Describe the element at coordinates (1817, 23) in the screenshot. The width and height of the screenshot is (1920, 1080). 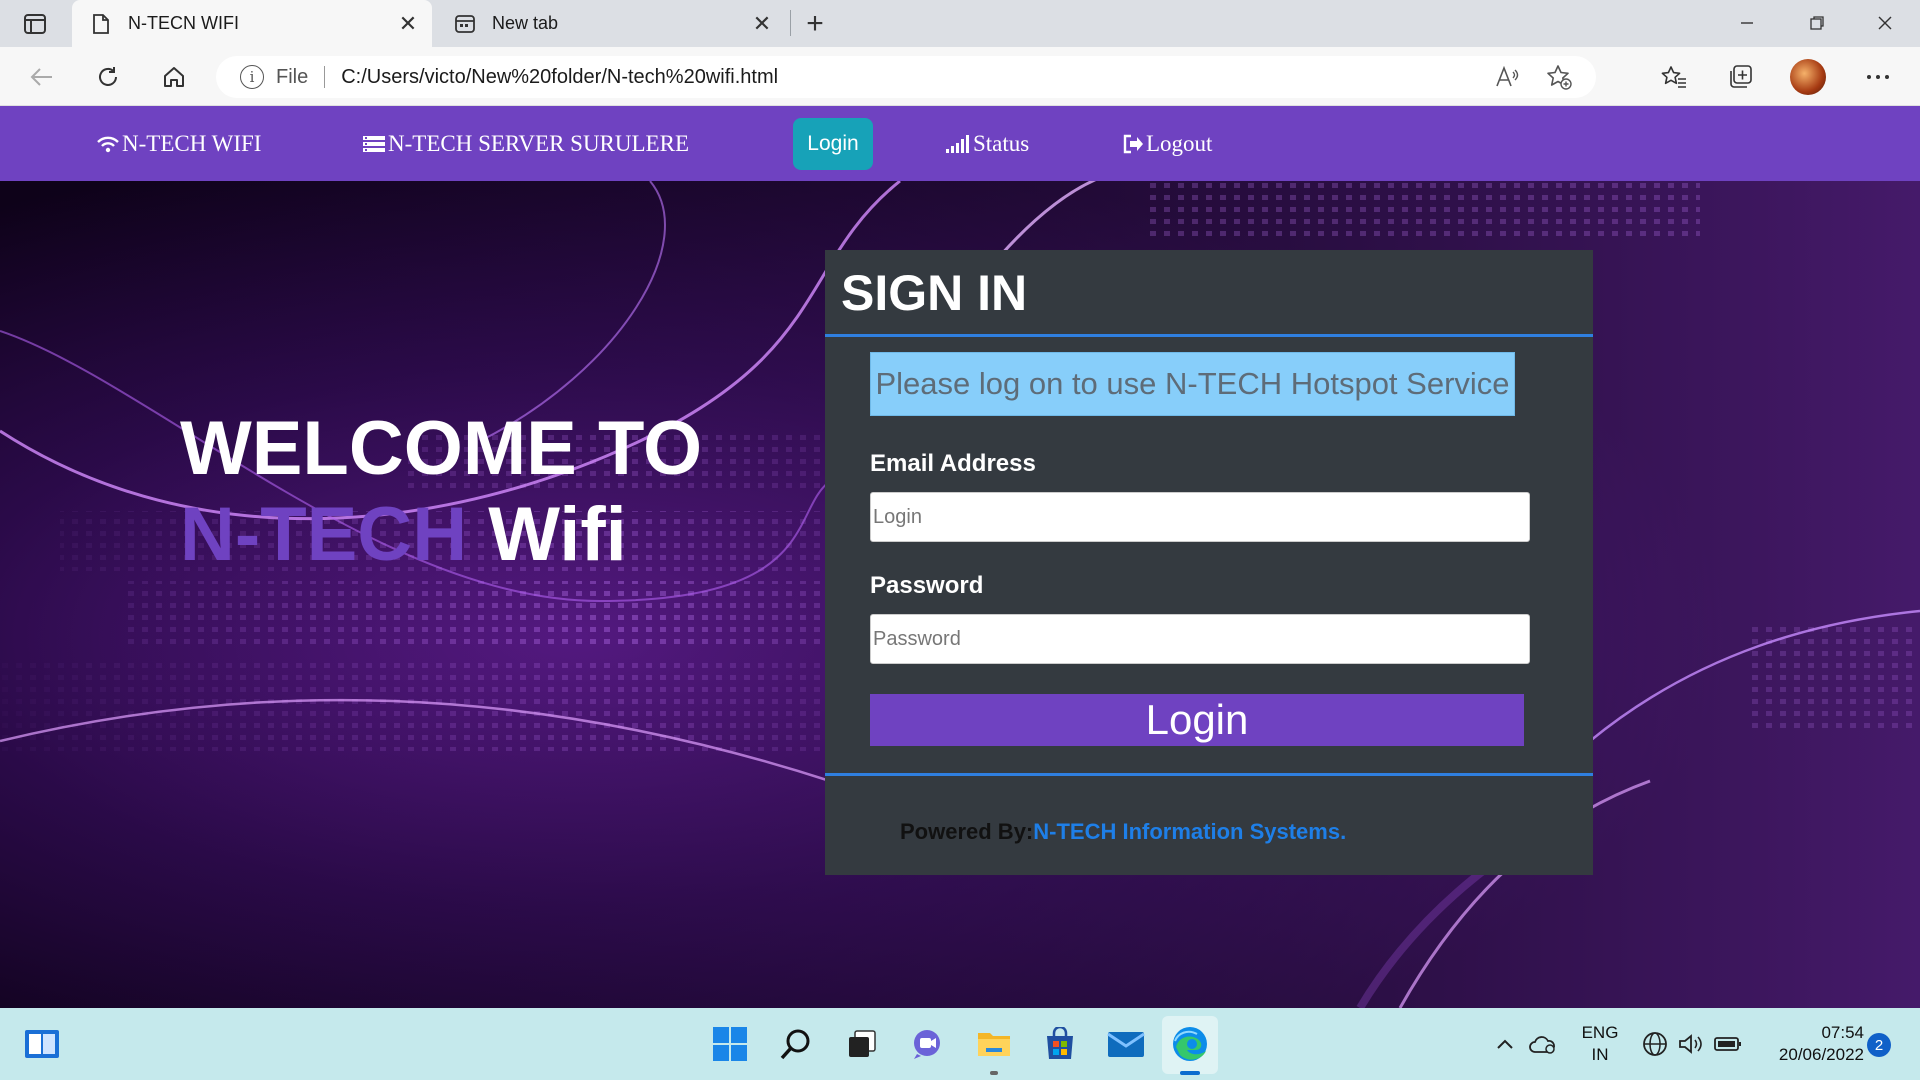
I see `restore-icon` at that location.